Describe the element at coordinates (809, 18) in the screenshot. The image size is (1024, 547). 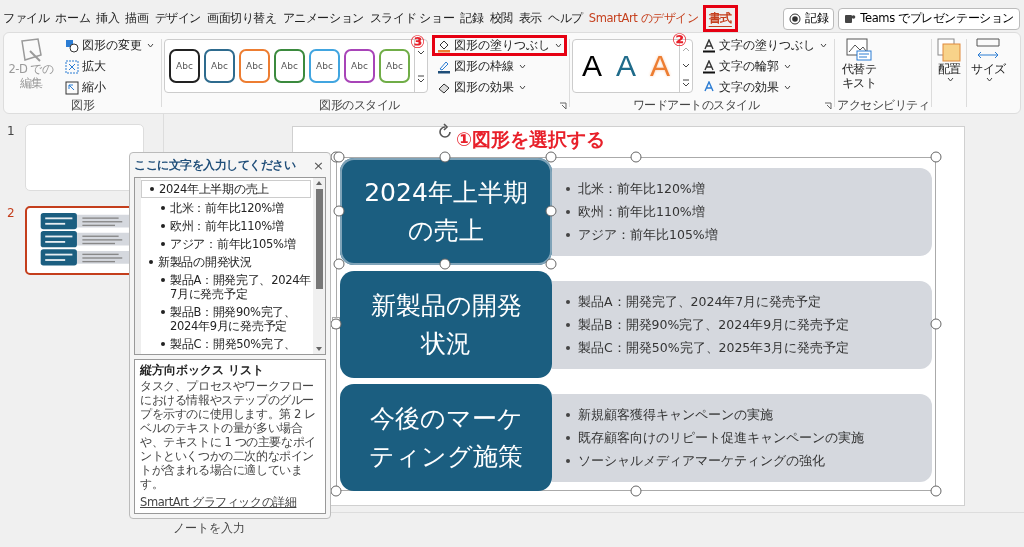
I see `record-button: 記録` at that location.